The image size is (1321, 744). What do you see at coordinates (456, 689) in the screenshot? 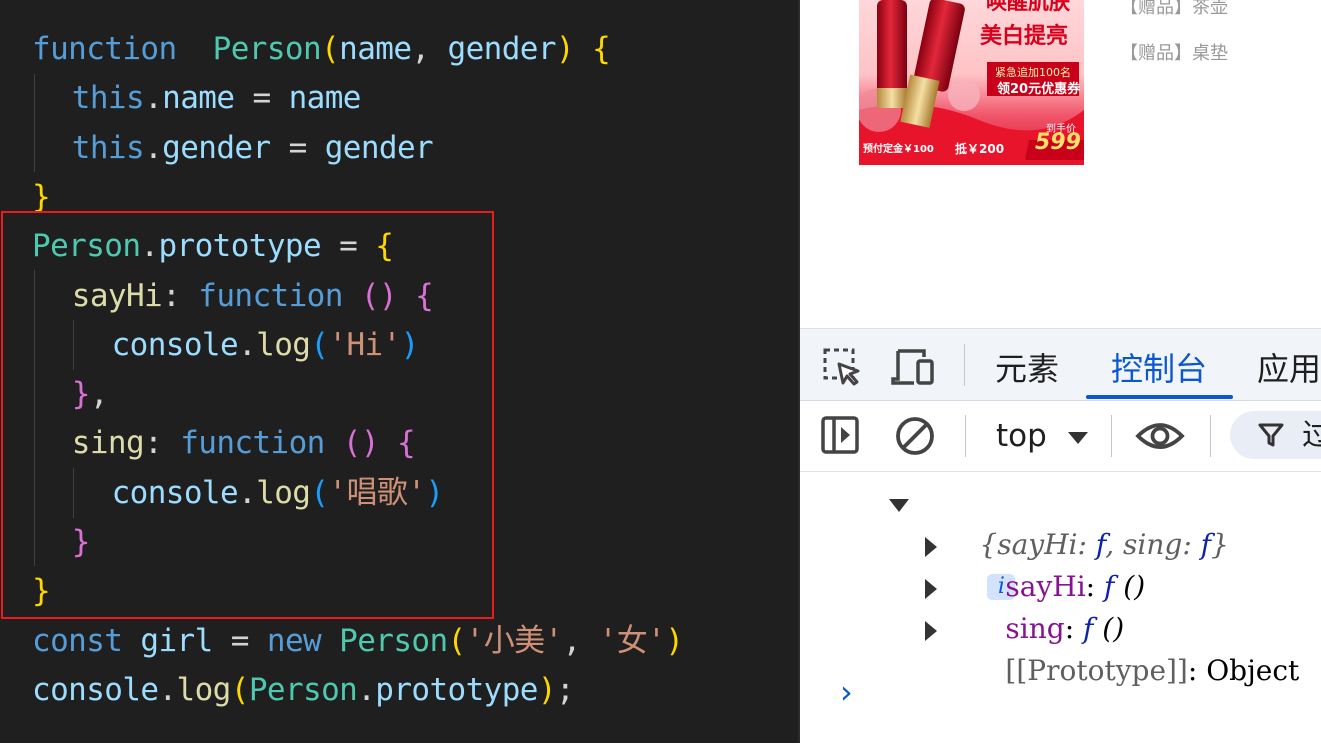
I see `code-token: prototype` at bounding box center [456, 689].